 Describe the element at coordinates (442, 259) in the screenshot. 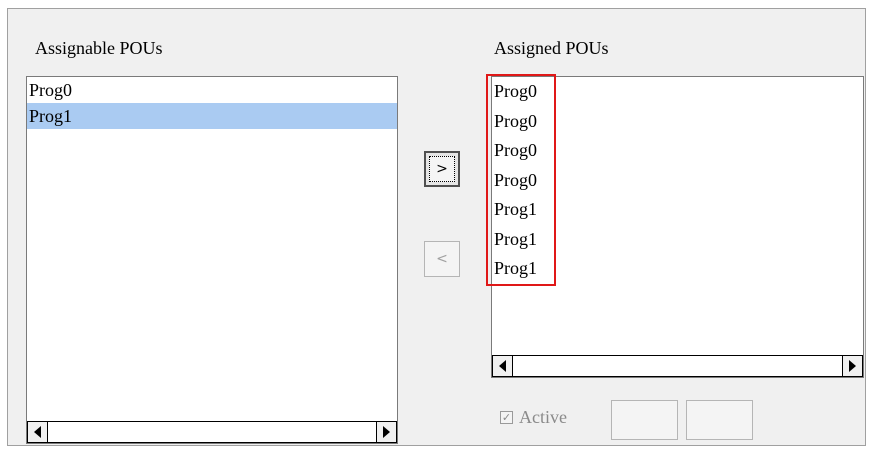

I see `remove-pou-button: <` at that location.